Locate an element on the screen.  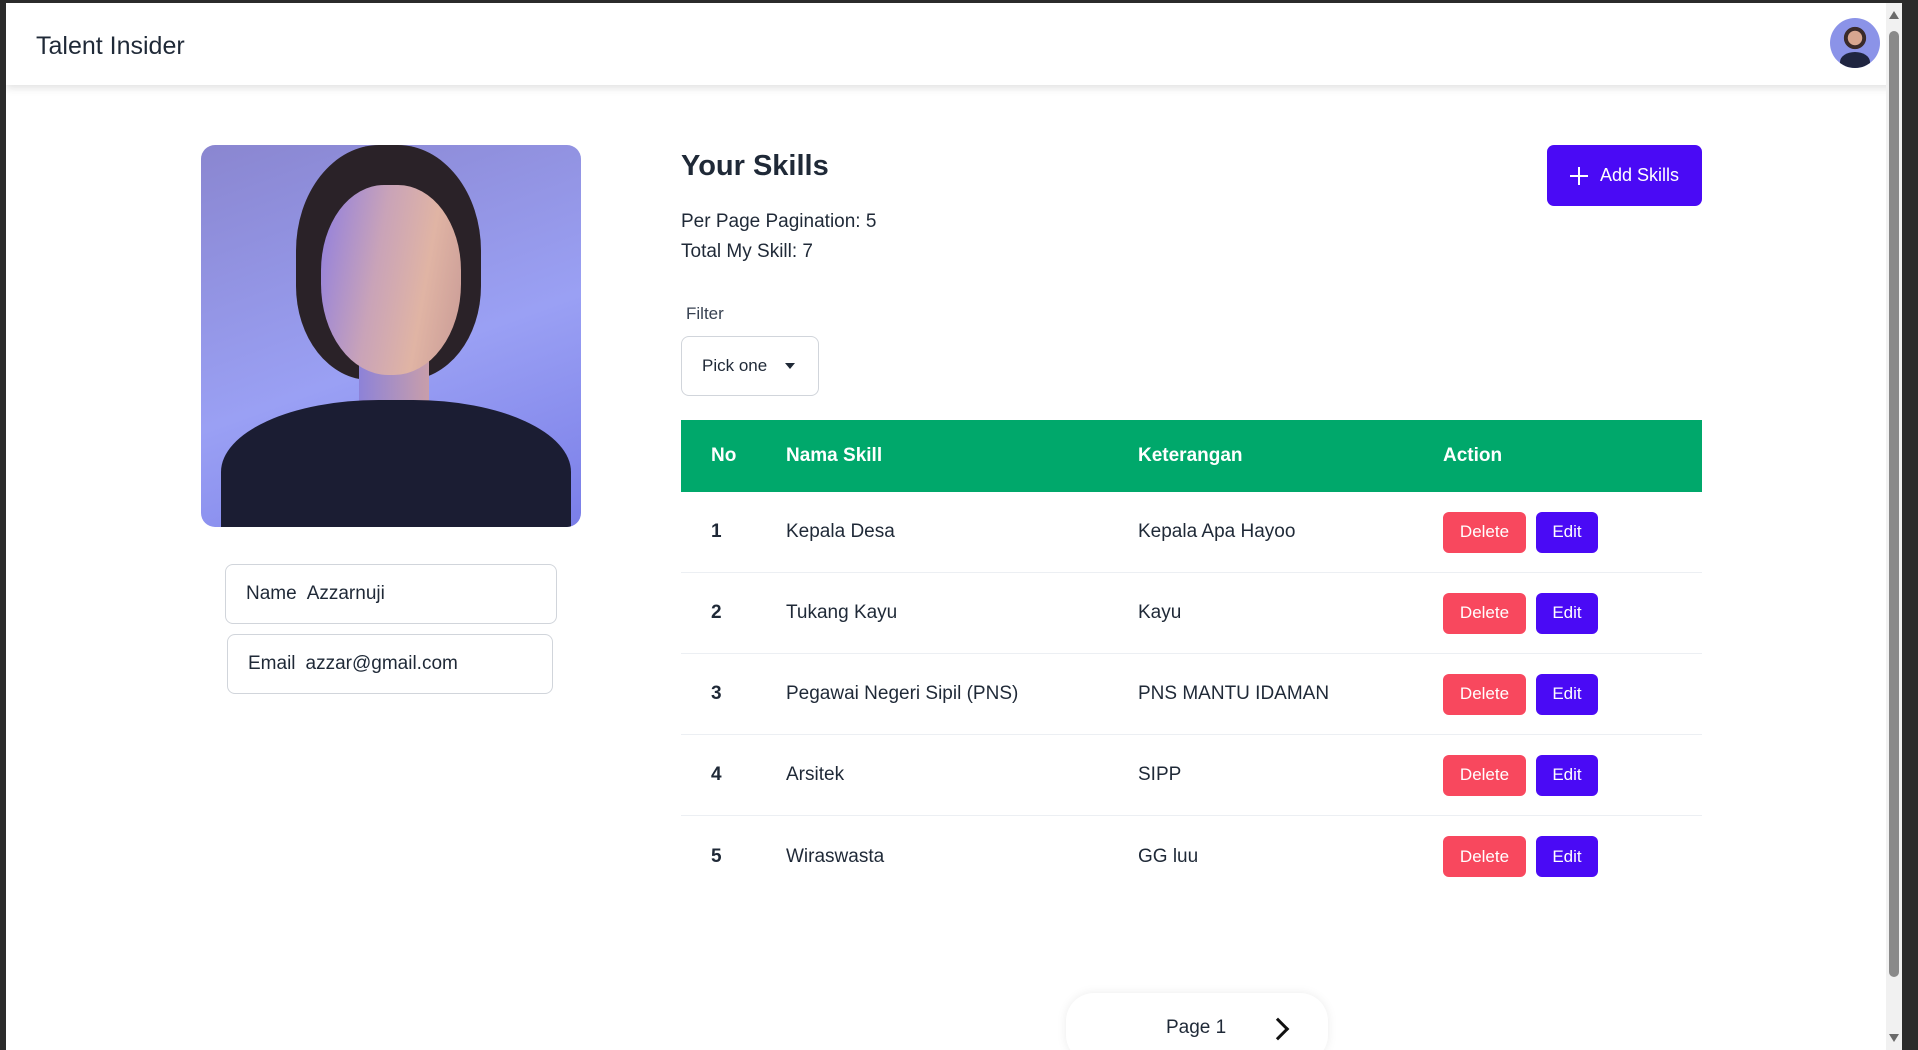
top-navbar: Talent Insider is located at coordinates (951, 44).